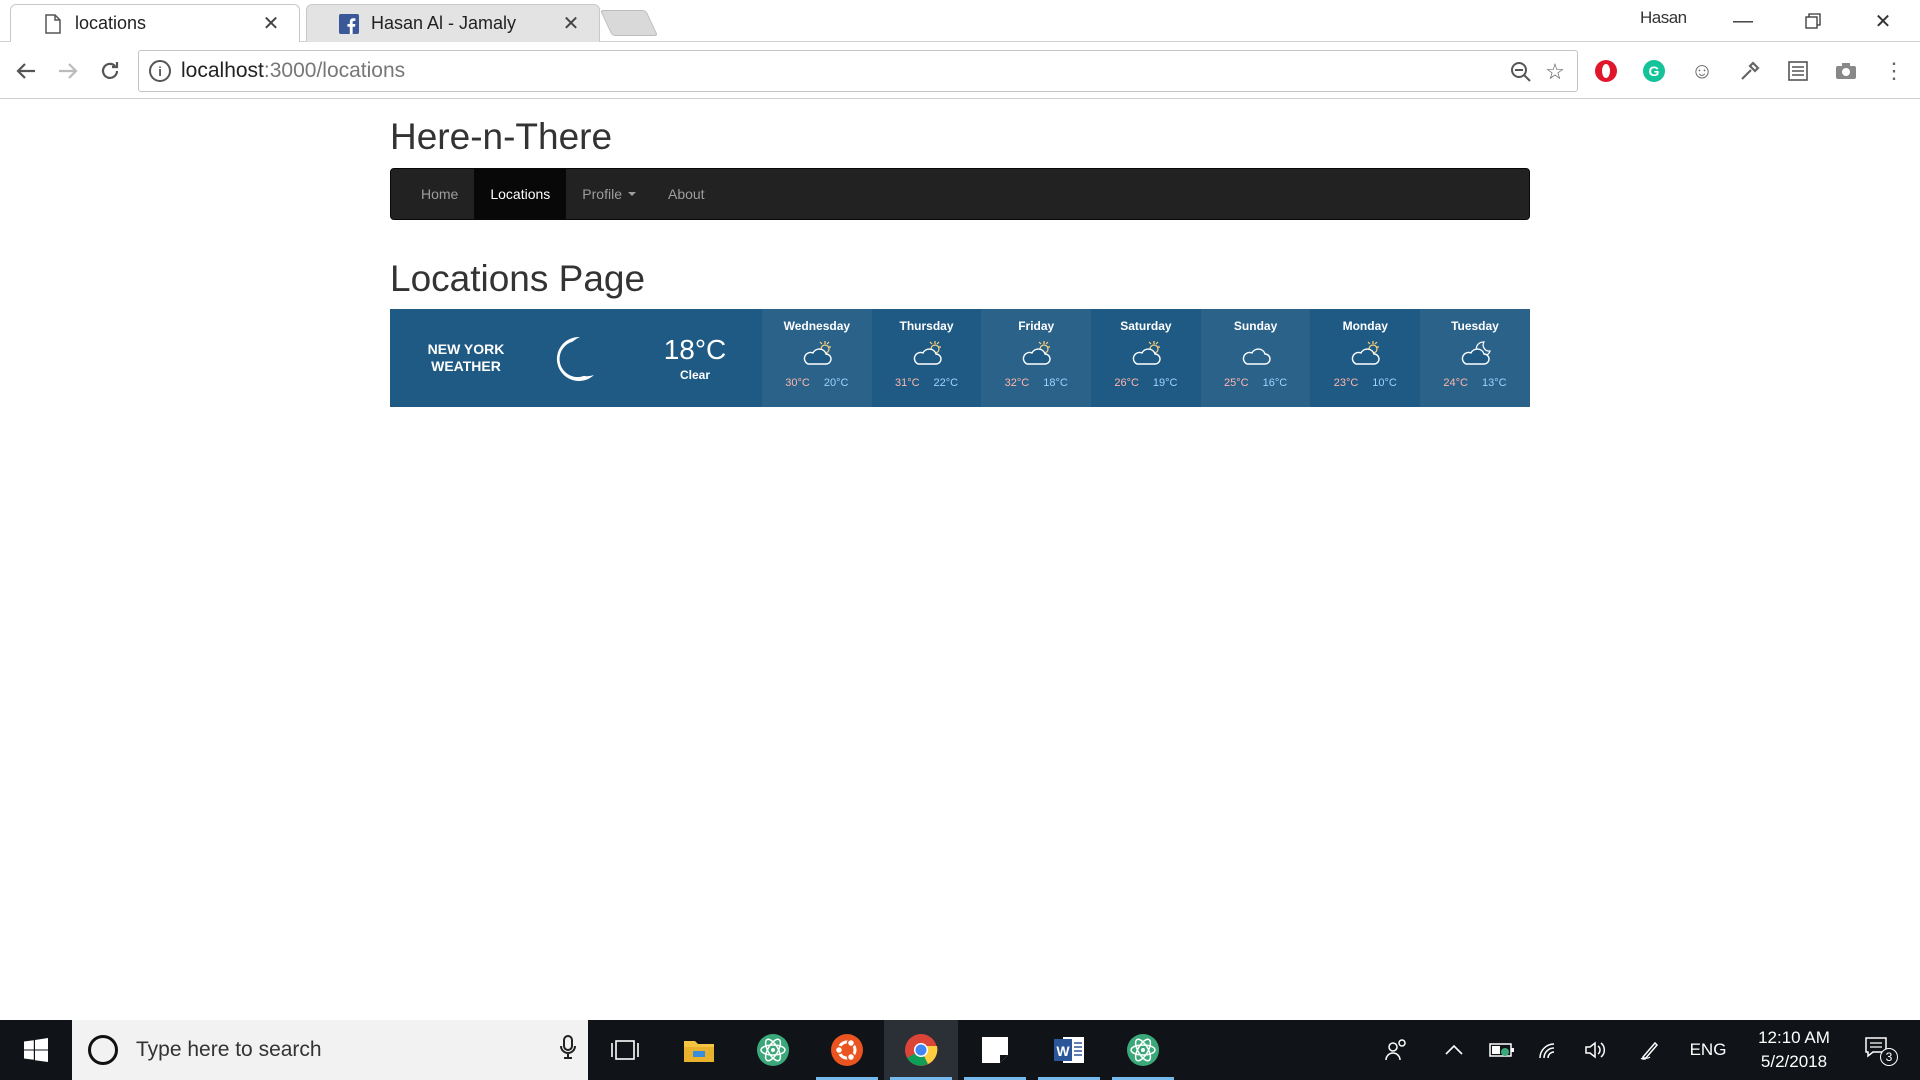  What do you see at coordinates (160, 71) in the screenshot?
I see `info-icon: i` at bounding box center [160, 71].